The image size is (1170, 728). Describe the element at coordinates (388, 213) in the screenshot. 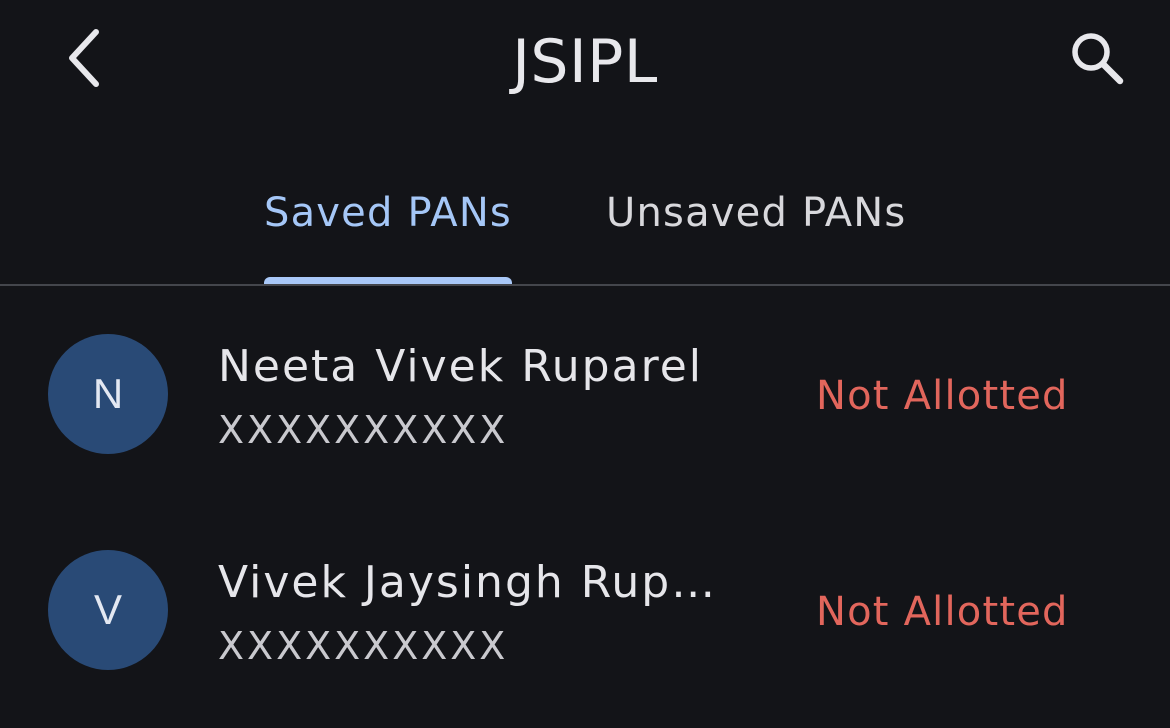

I see `tab-saved-pans: Saved PANs` at that location.